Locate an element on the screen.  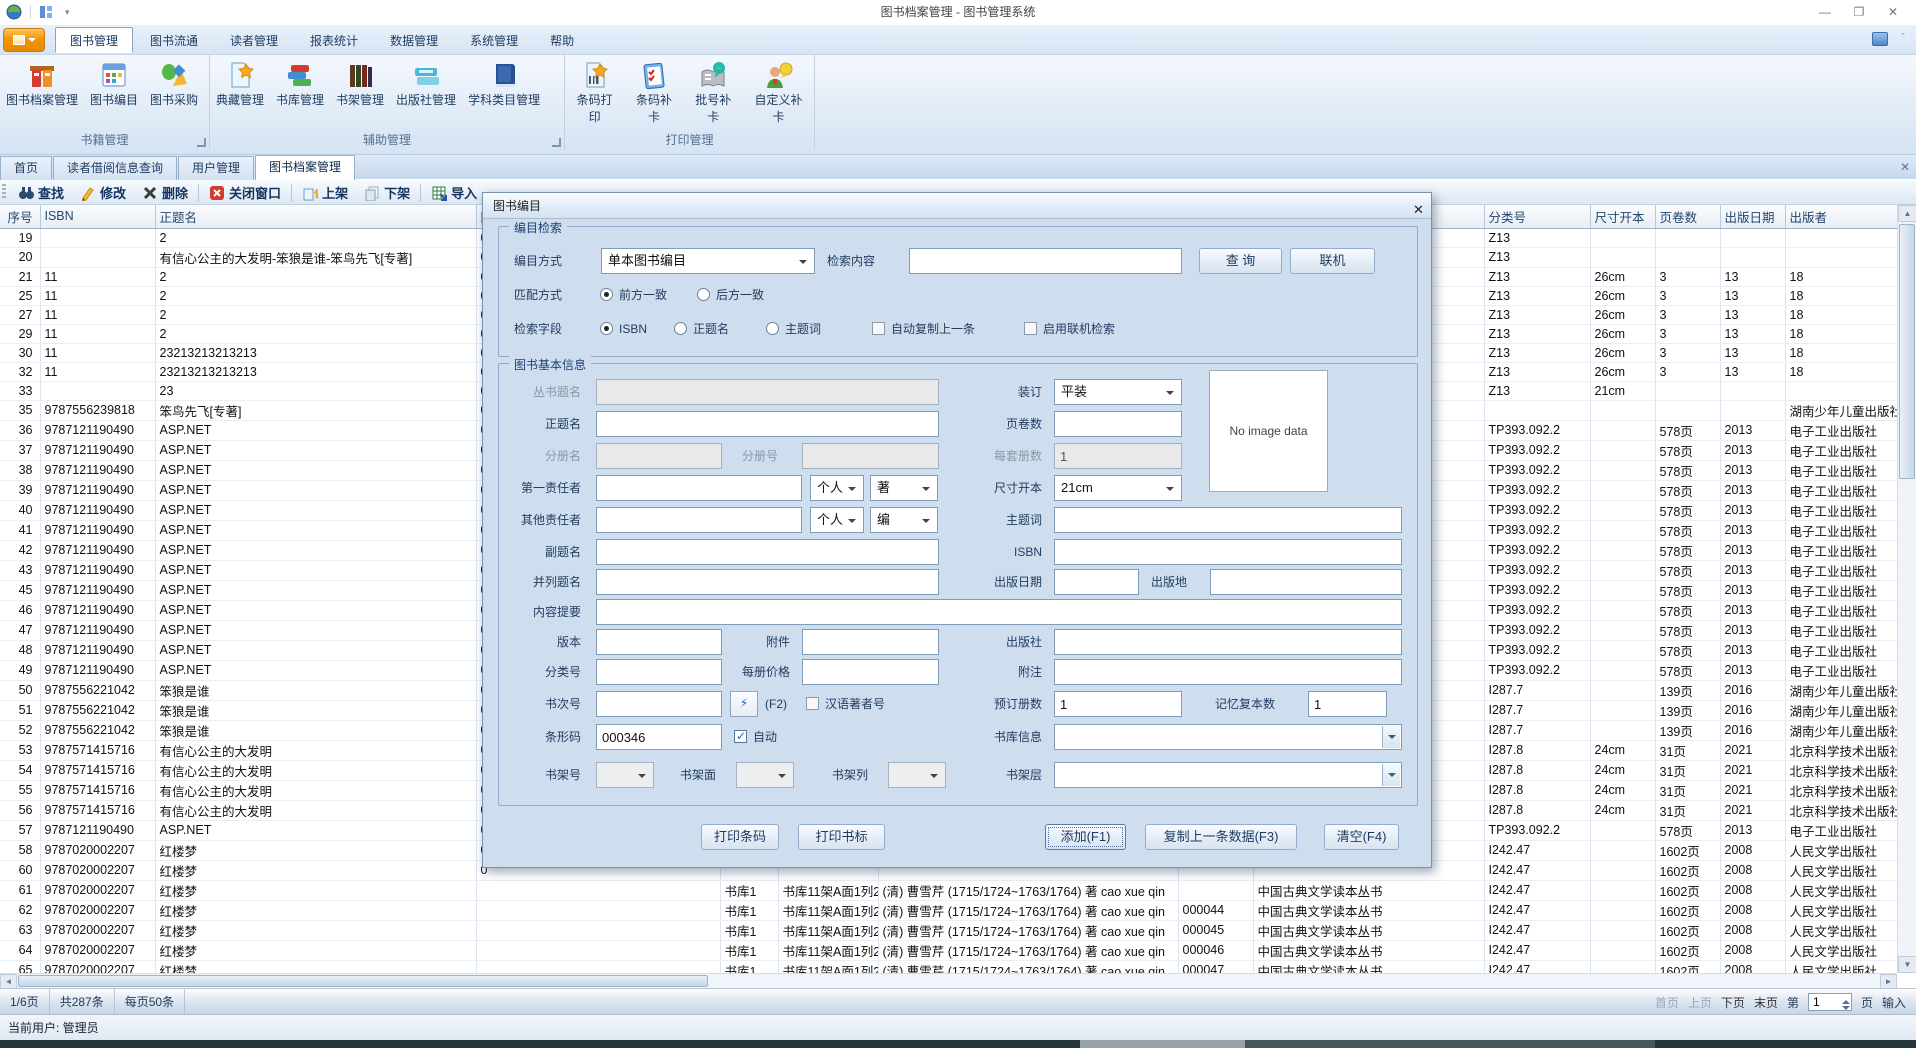
barcode-input is located at coordinates (659, 737).